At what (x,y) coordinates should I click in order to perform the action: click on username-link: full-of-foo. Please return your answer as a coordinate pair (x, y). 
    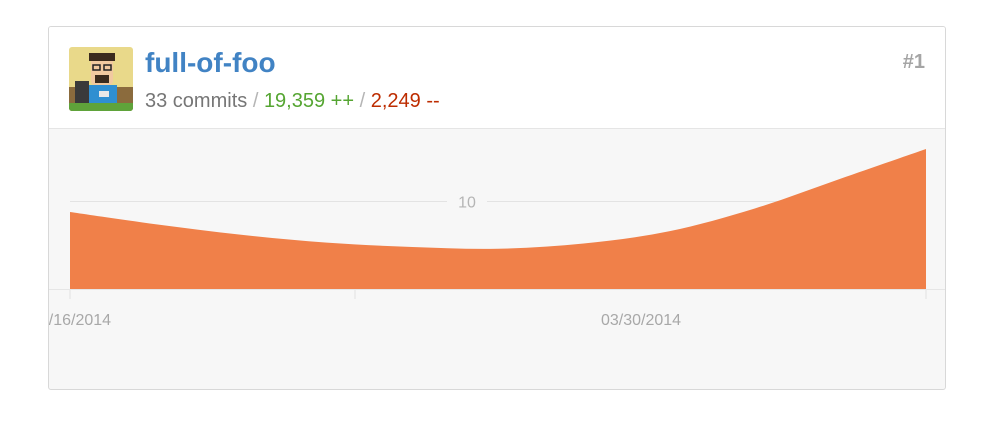
    Looking at the image, I should click on (210, 63).